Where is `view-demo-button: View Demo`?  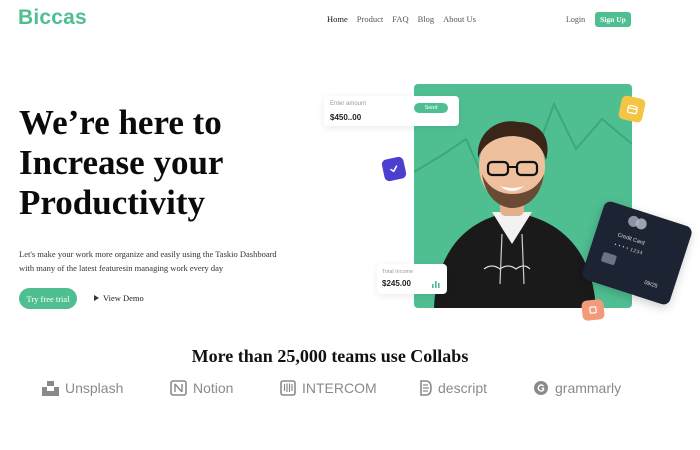 view-demo-button: View Demo is located at coordinates (119, 298).